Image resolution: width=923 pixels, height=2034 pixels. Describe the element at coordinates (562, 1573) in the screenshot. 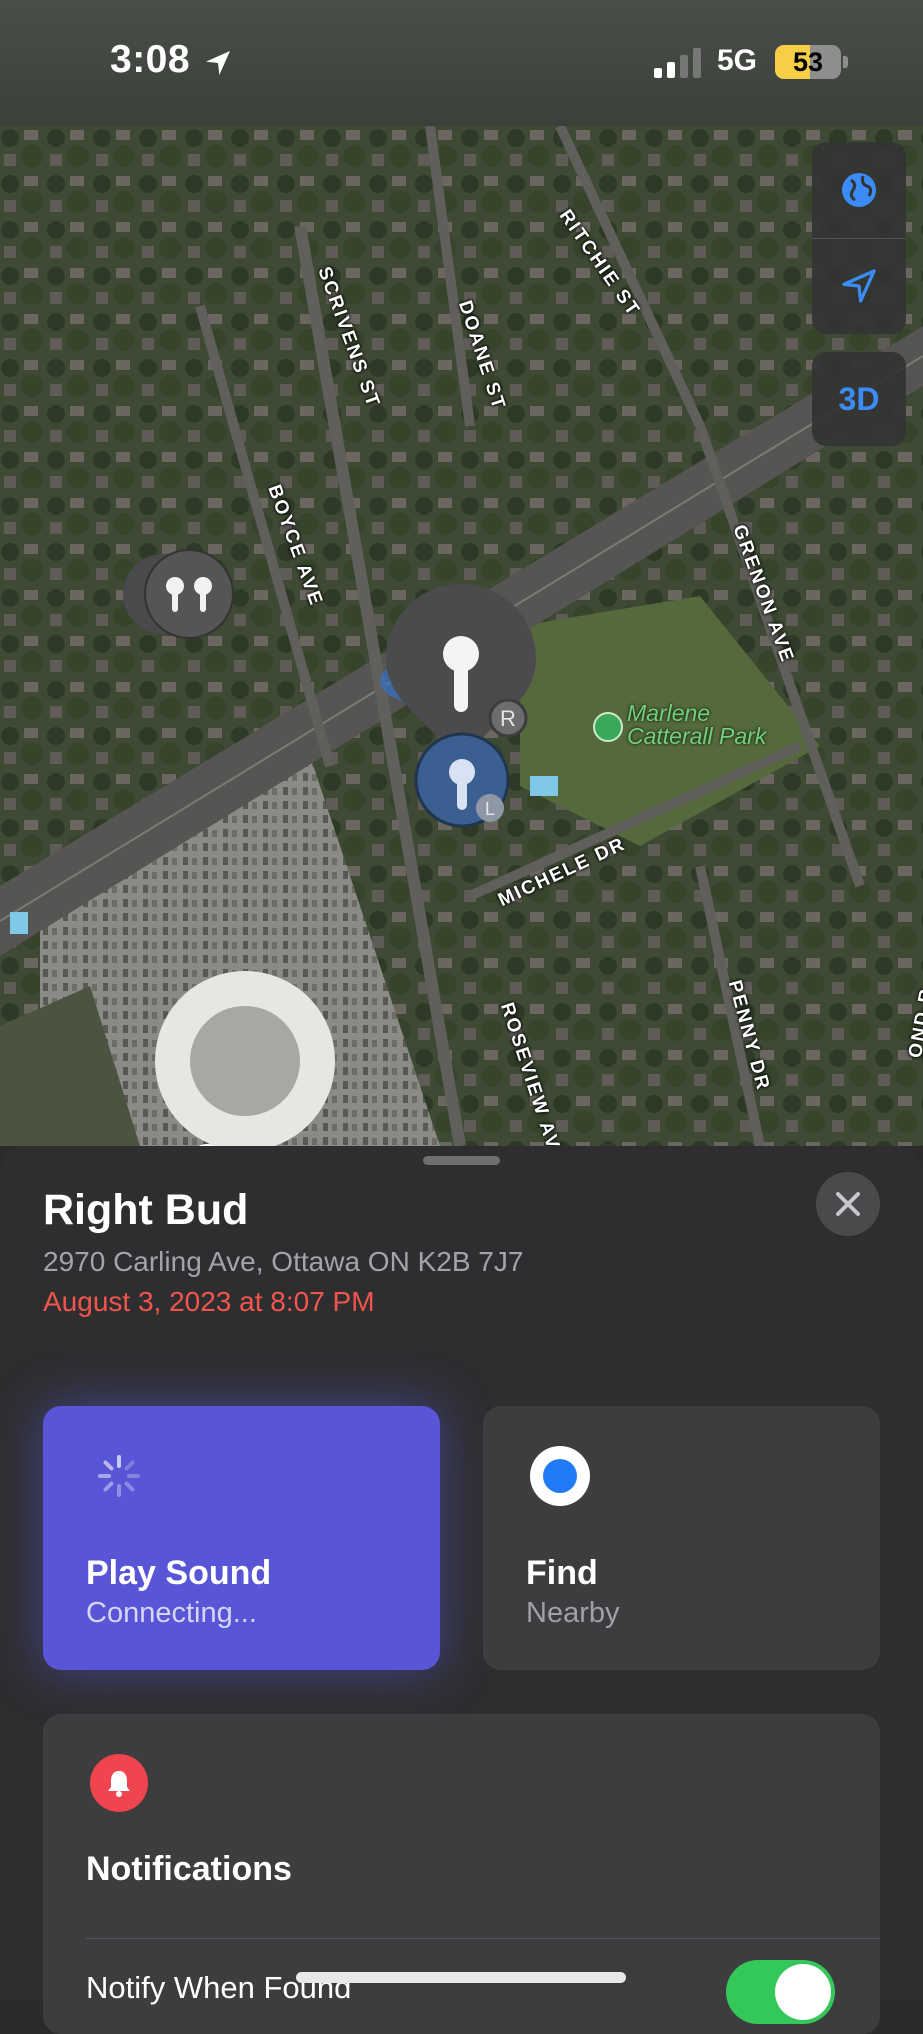

I see `find-title: Find` at that location.